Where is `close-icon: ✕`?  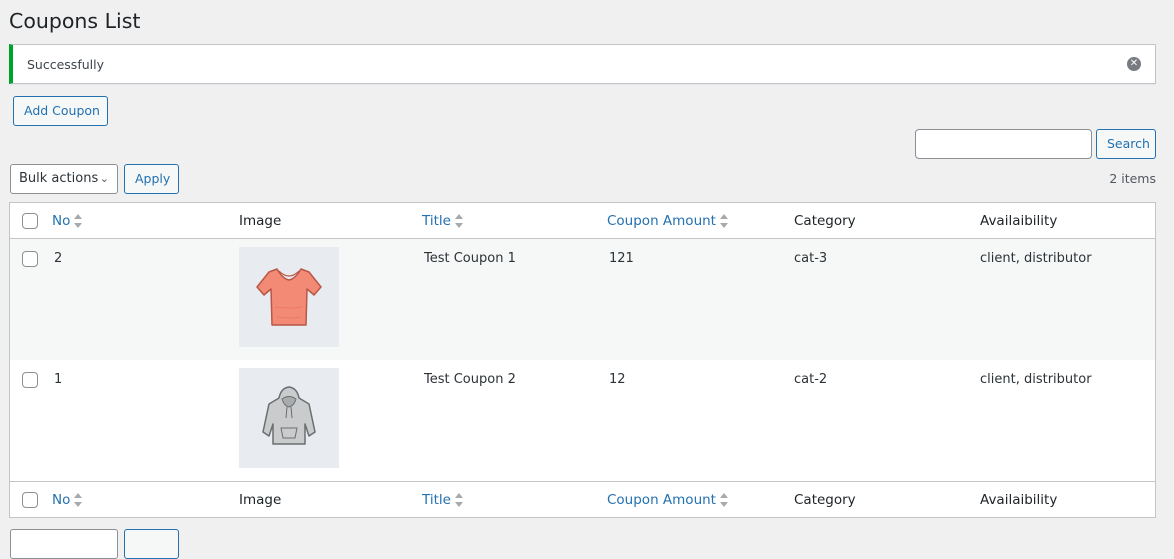
close-icon: ✕ is located at coordinates (1134, 64).